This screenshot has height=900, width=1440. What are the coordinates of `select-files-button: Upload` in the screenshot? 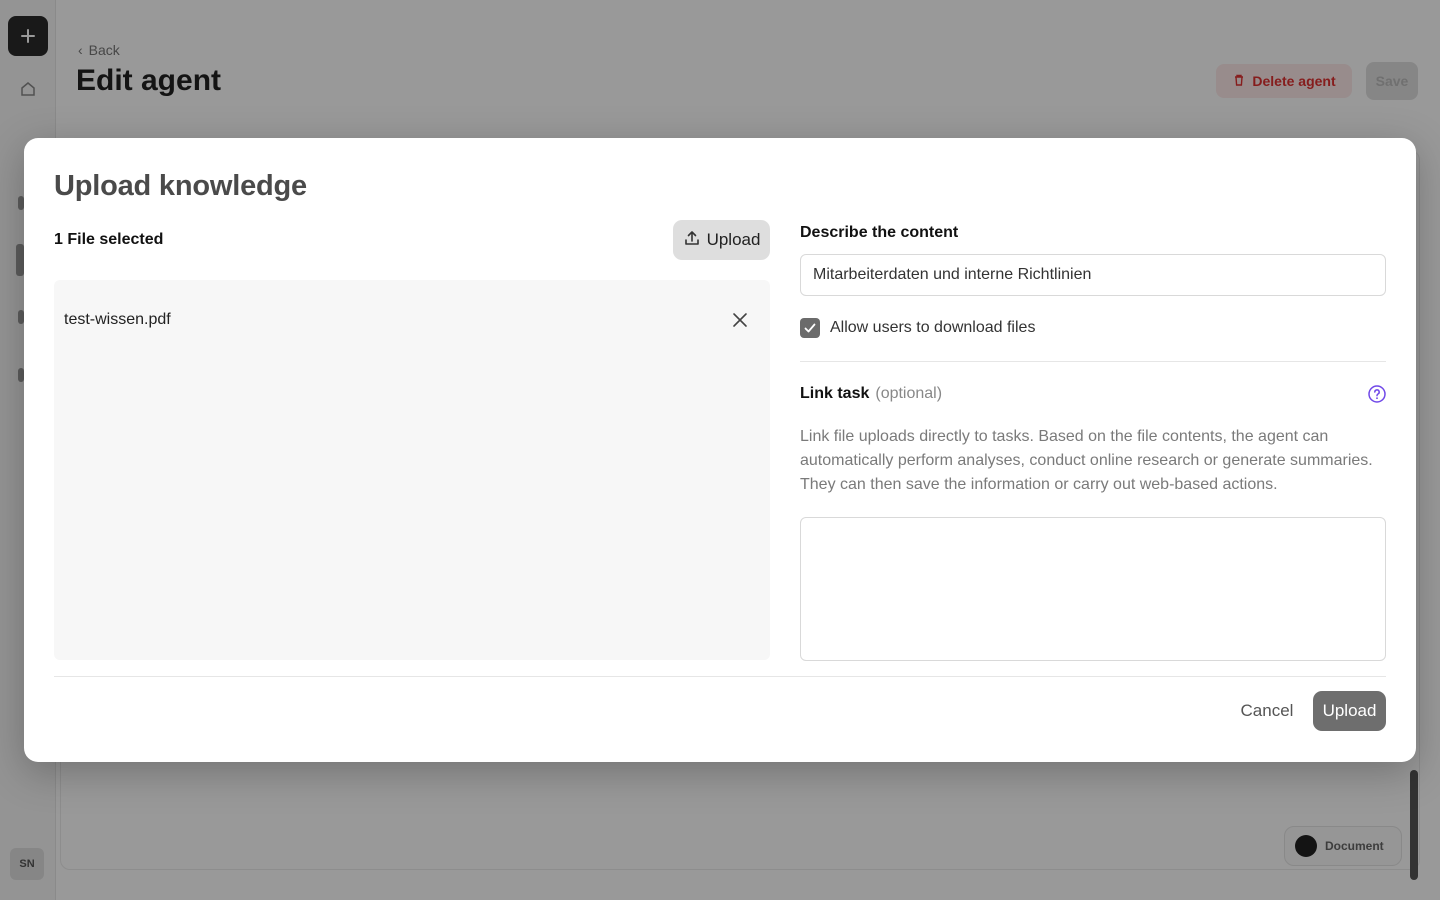 It's located at (721, 240).